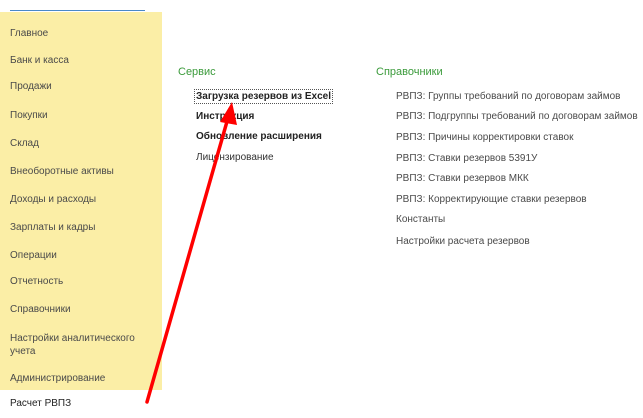 This screenshot has height=418, width=643. I want to click on sidebar-item-income-expenses: Доходы и расходы, so click(82, 199).